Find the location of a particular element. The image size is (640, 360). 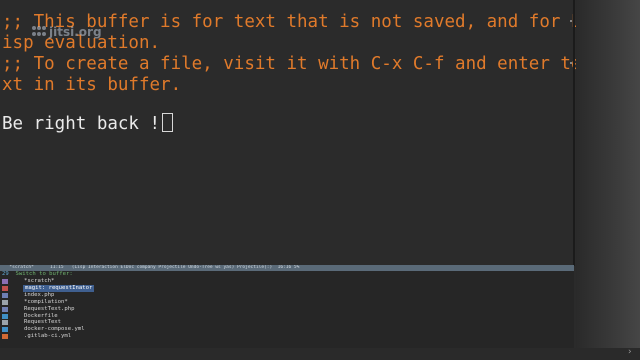

jitsi-logo-icon is located at coordinates (39, 32).